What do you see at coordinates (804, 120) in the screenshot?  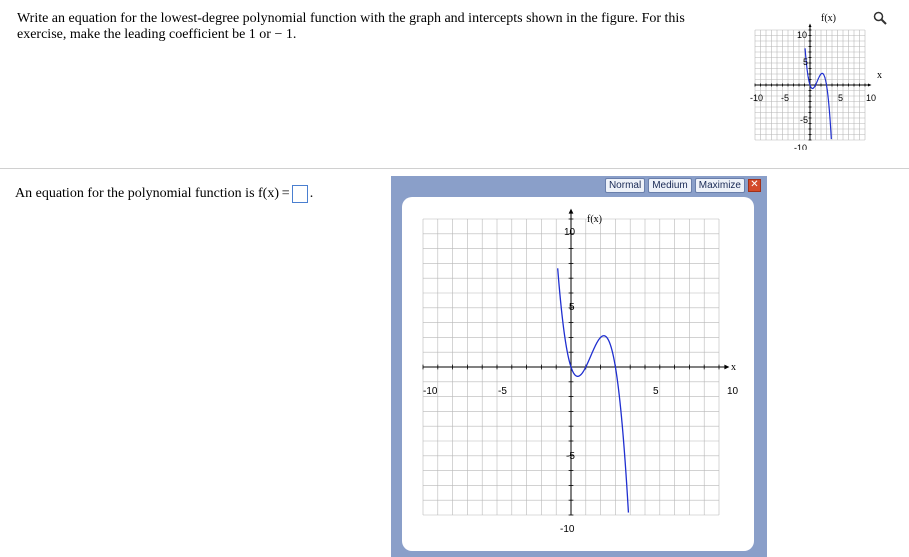 I see `thumb-ytick-neg5: -5` at bounding box center [804, 120].